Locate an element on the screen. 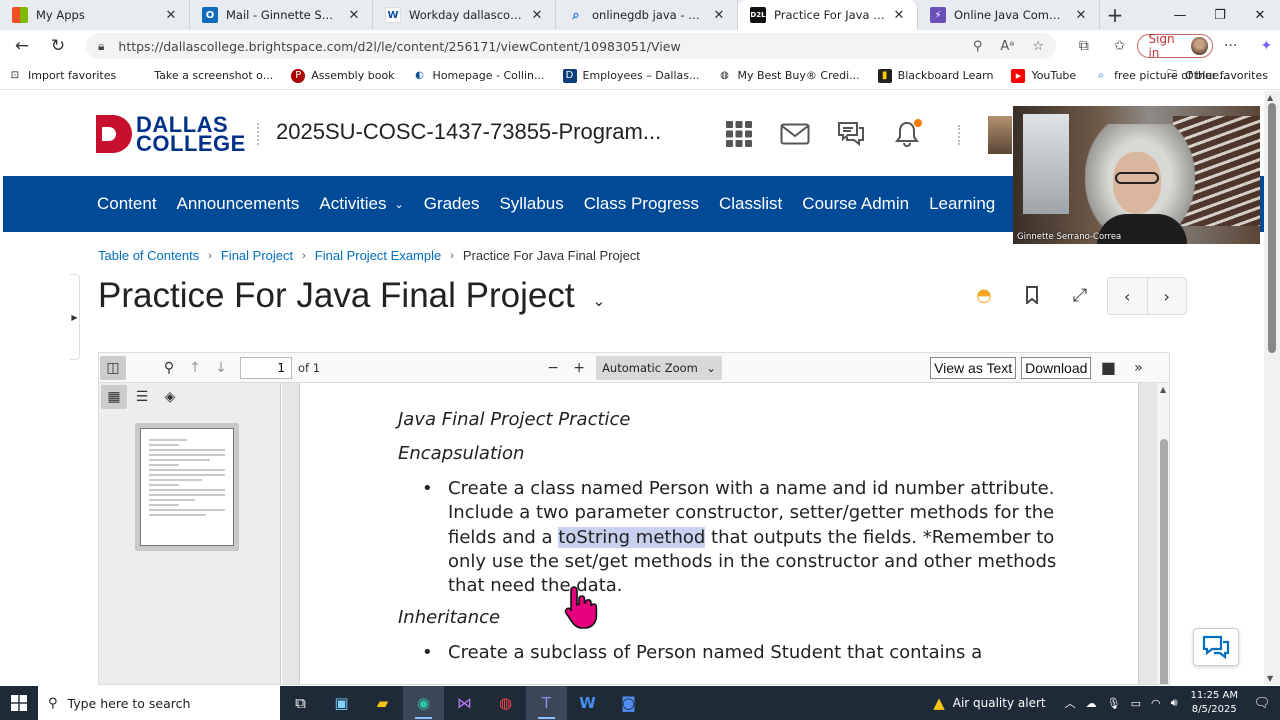 This screenshot has height=720, width=1280. word-icon: W is located at coordinates (587, 703).